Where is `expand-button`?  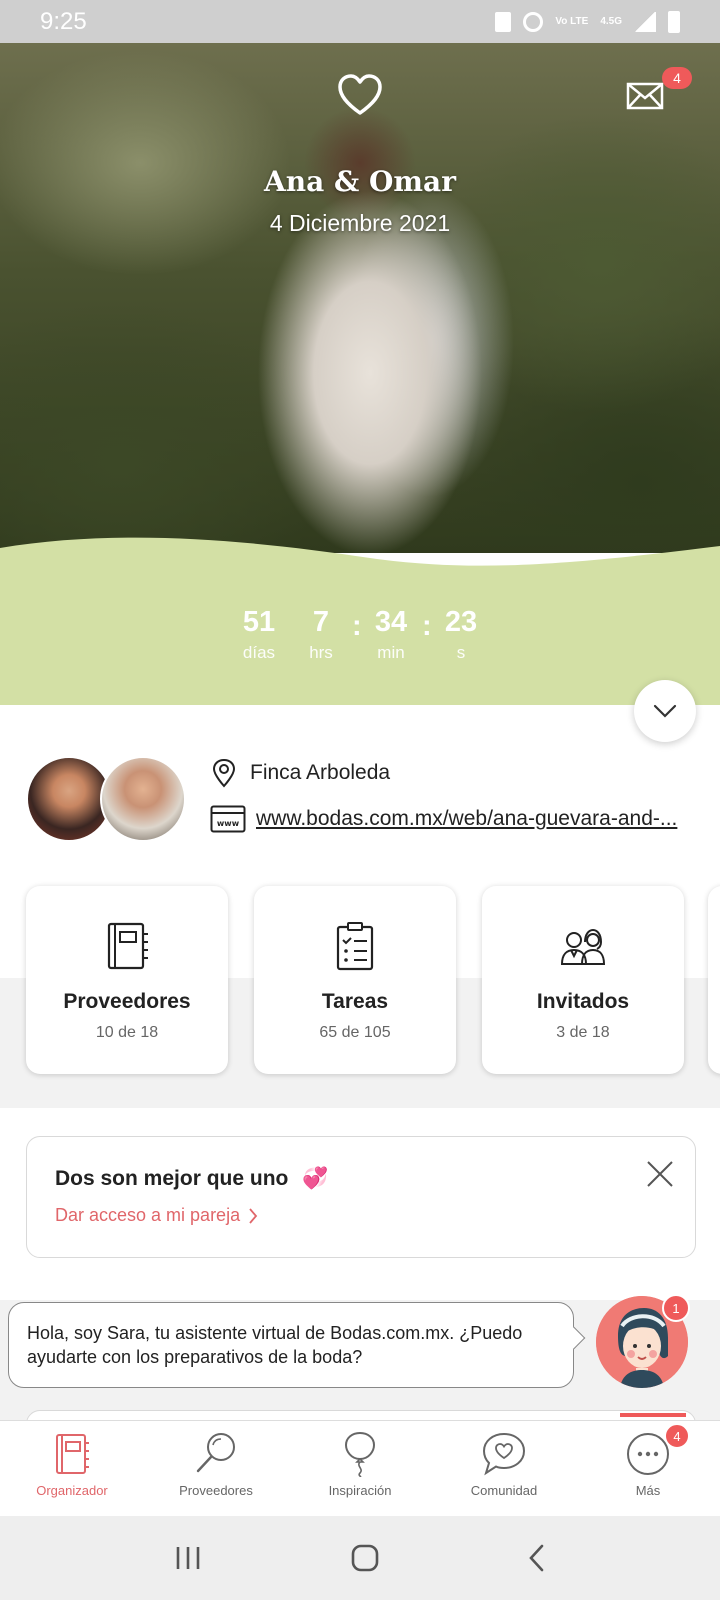 expand-button is located at coordinates (665, 711).